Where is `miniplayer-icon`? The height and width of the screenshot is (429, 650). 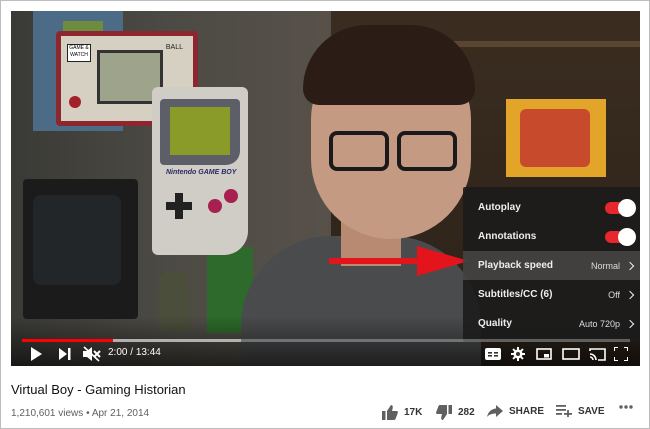 miniplayer-icon is located at coordinates (544, 354).